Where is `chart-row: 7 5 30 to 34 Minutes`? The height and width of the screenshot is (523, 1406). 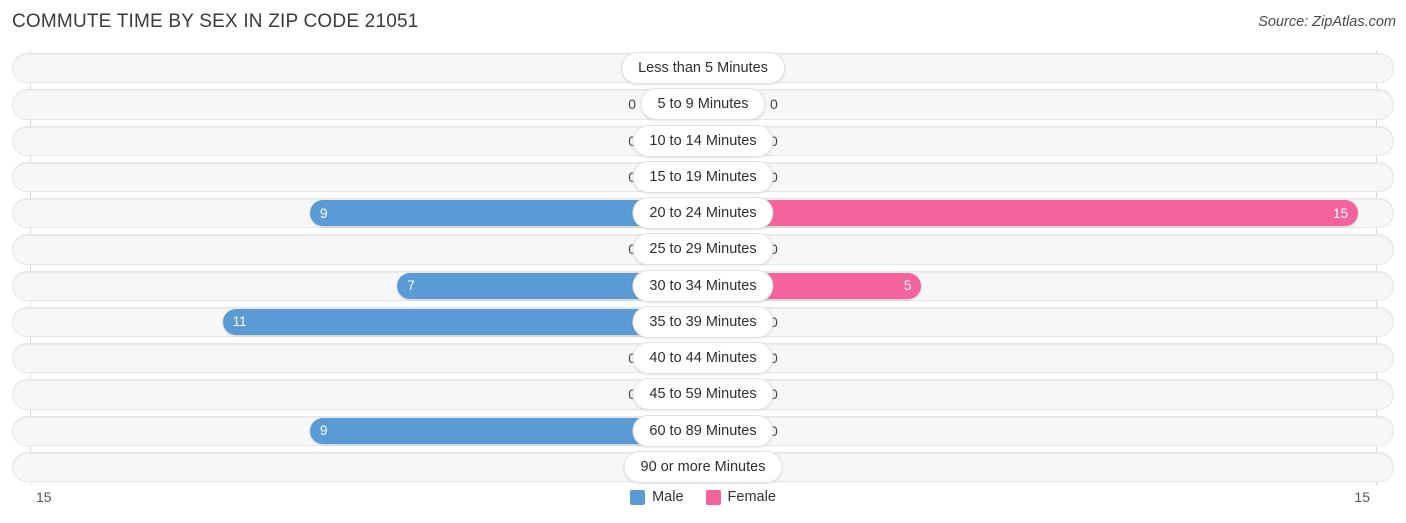 chart-row: 7 5 30 to 34 Minutes is located at coordinates (703, 286).